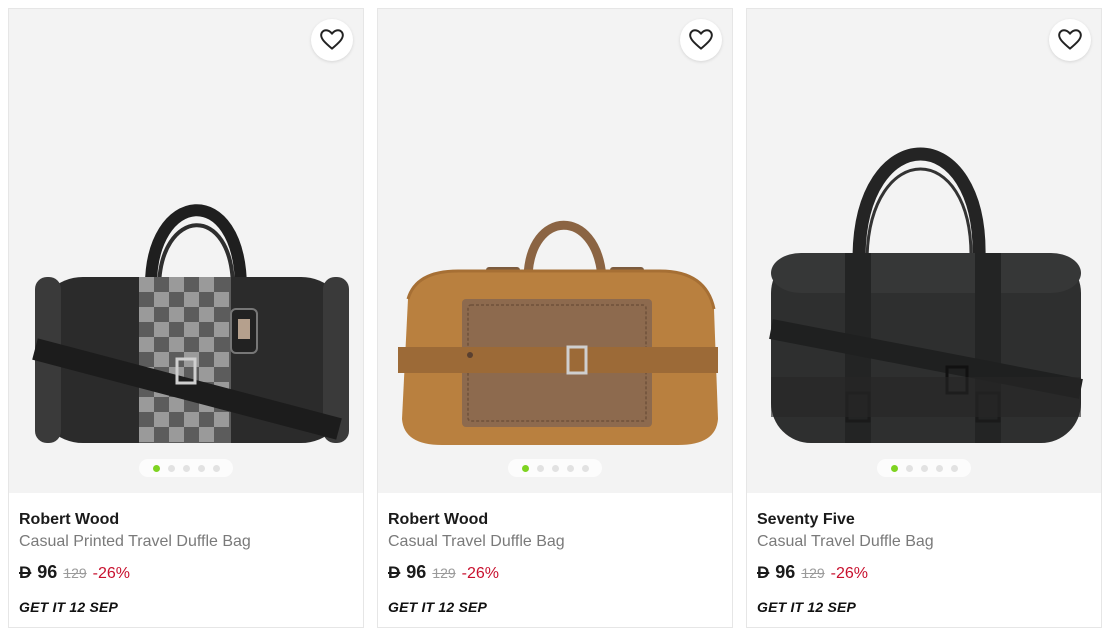 The width and height of the screenshot is (1114, 641). What do you see at coordinates (190, 323) in the screenshot?
I see `bag-image-checkered-duffle` at bounding box center [190, 323].